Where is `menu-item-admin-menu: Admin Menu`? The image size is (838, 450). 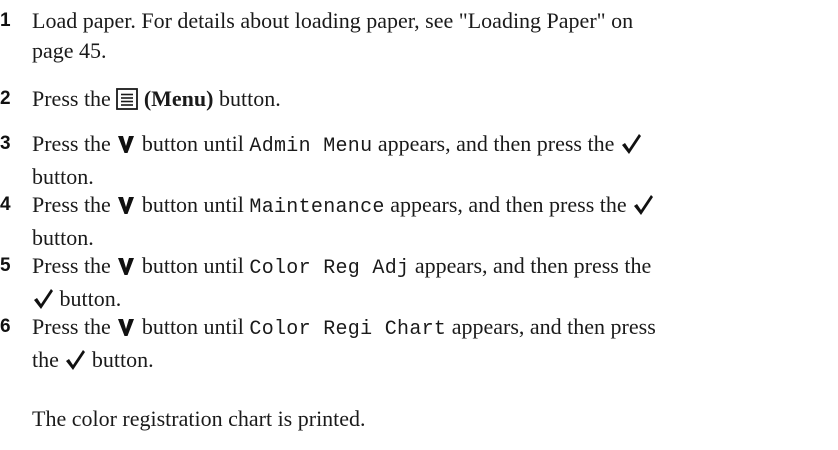 menu-item-admin-menu: Admin Menu is located at coordinates (311, 146).